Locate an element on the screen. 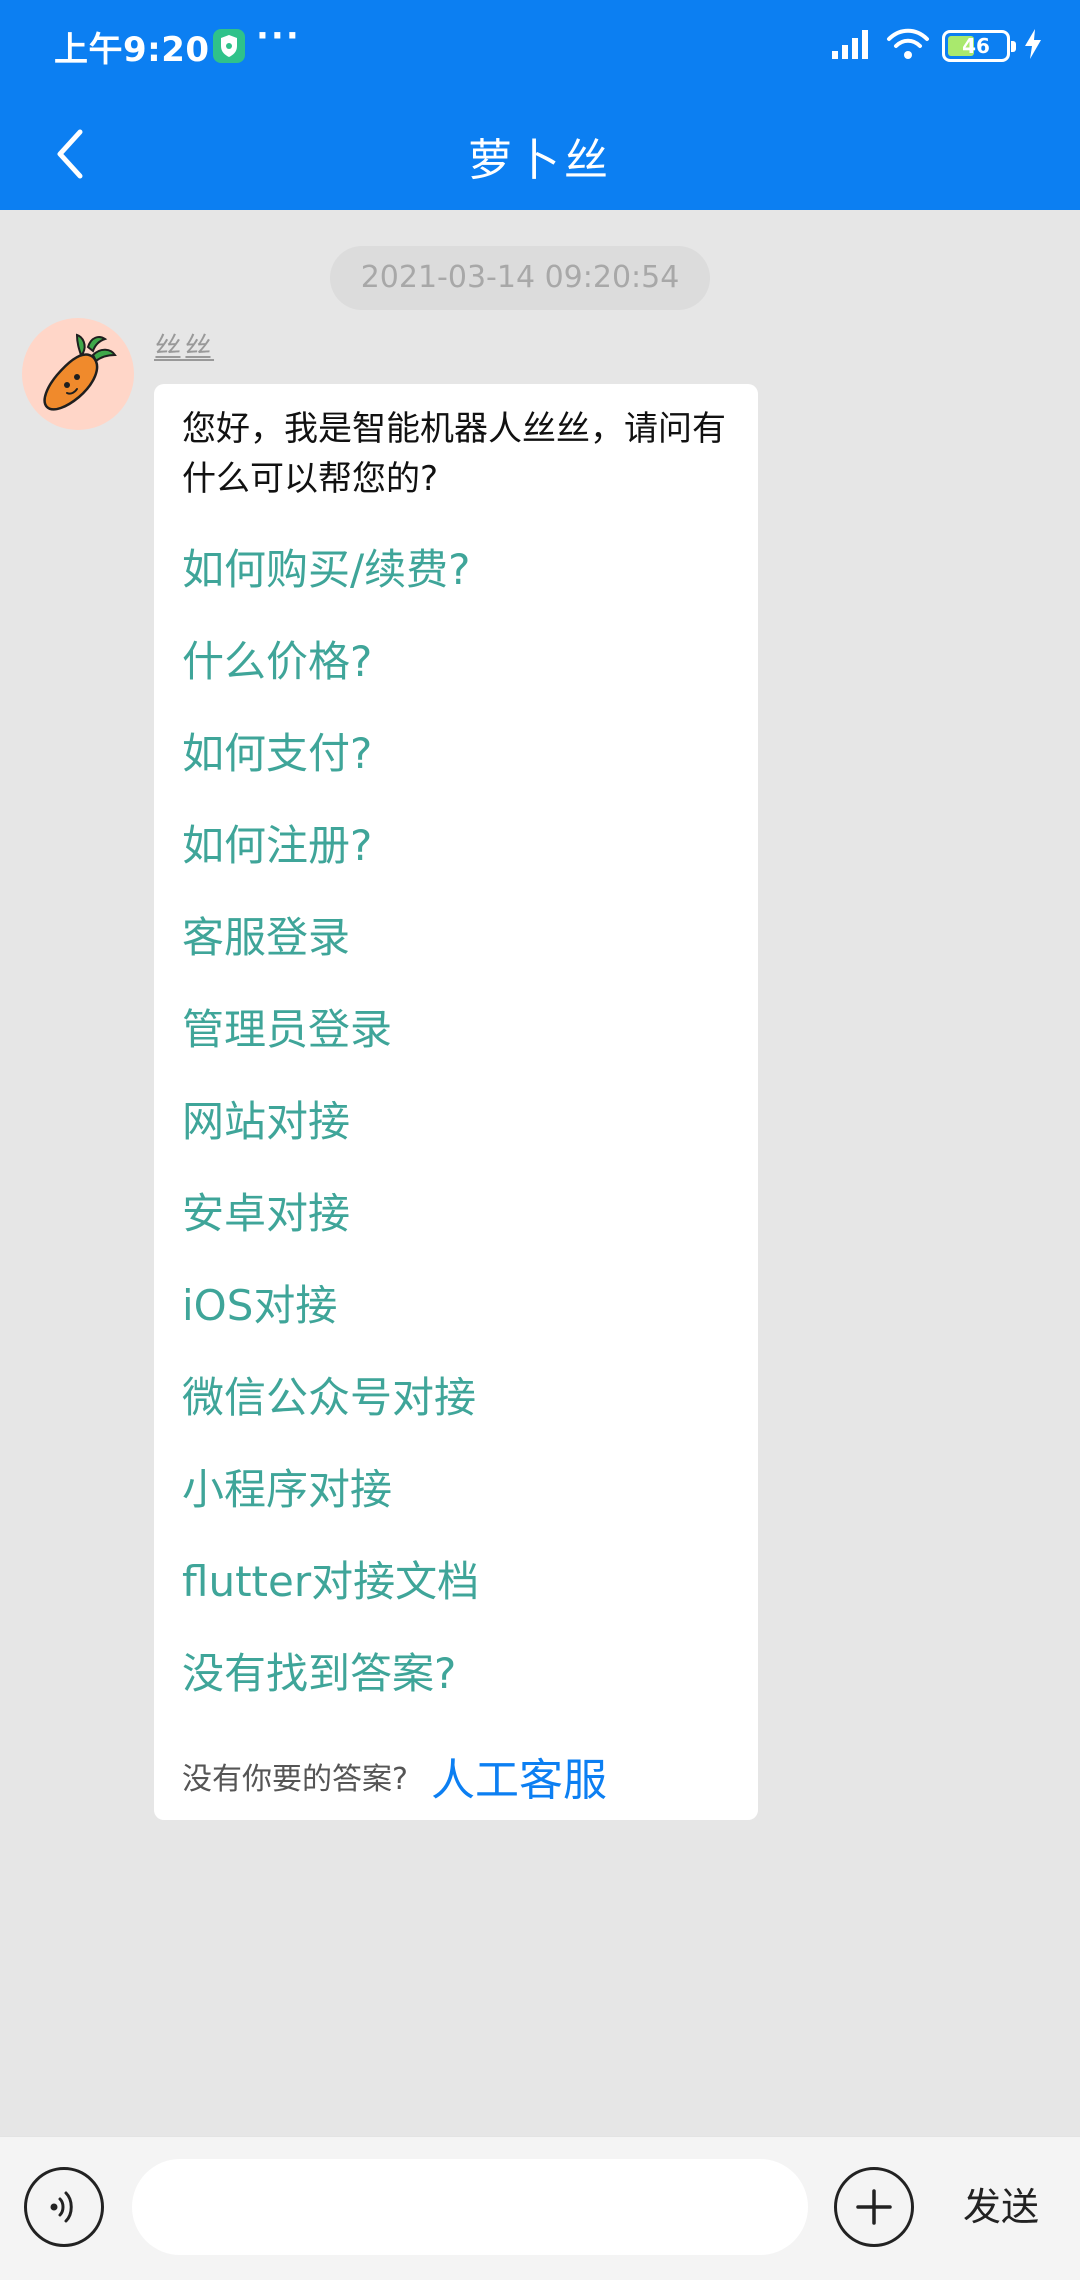 Image resolution: width=1080 pixels, height=2280 pixels. battery-icon: 46 is located at coordinates (979, 46).